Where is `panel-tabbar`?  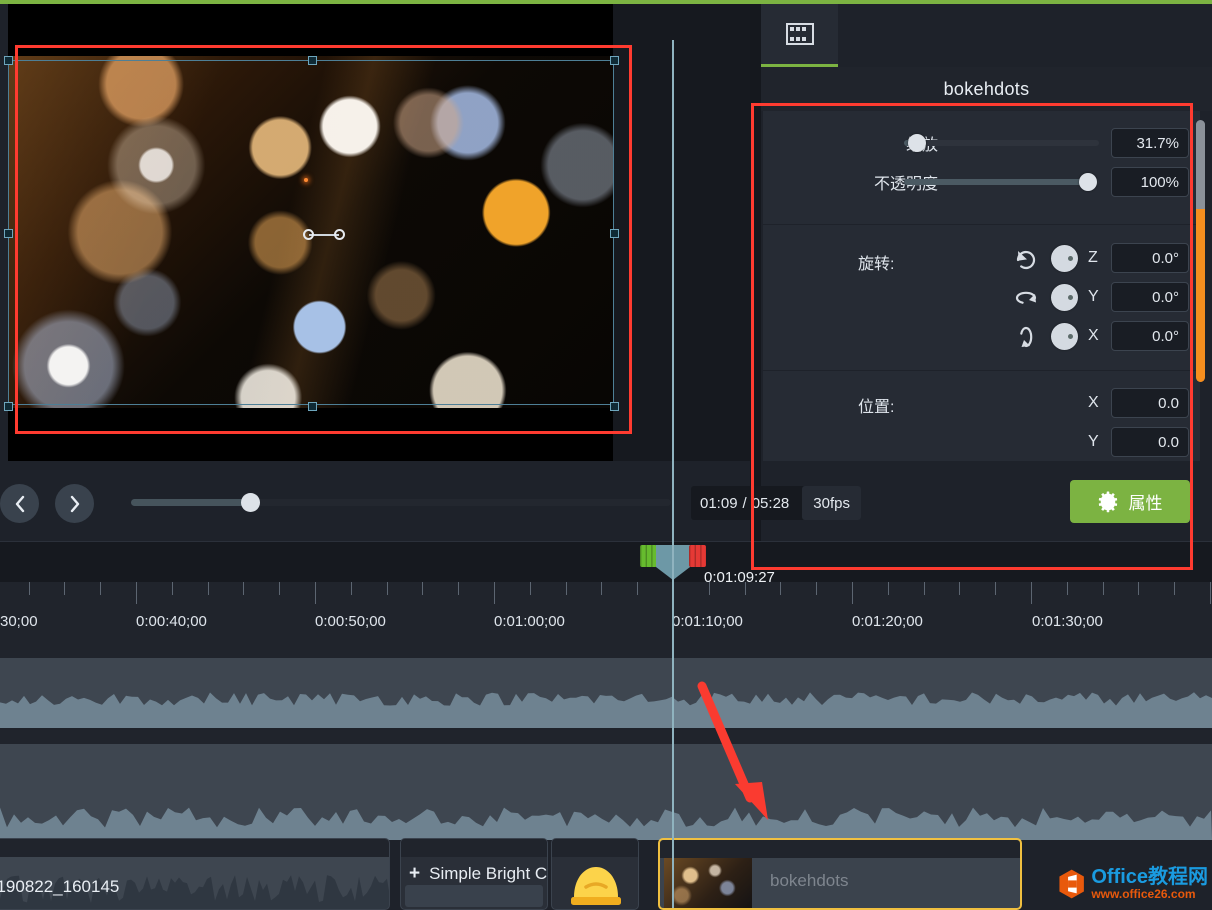
panel-tabbar is located at coordinates (986, 35).